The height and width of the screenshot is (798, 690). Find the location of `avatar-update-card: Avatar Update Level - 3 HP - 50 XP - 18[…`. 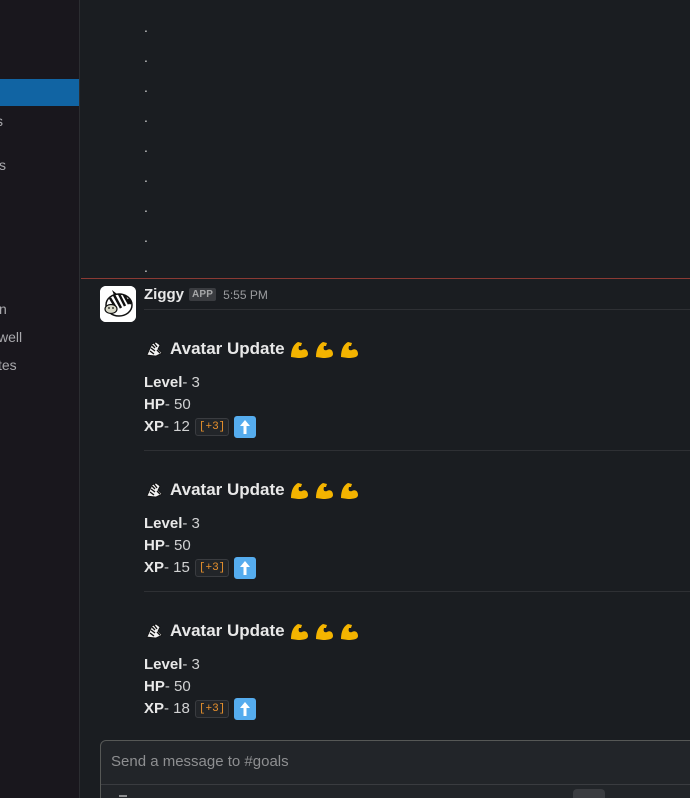

avatar-update-card: Avatar Update Level - 3 HP - 50 XP - 18[… is located at coordinates (417, 669).